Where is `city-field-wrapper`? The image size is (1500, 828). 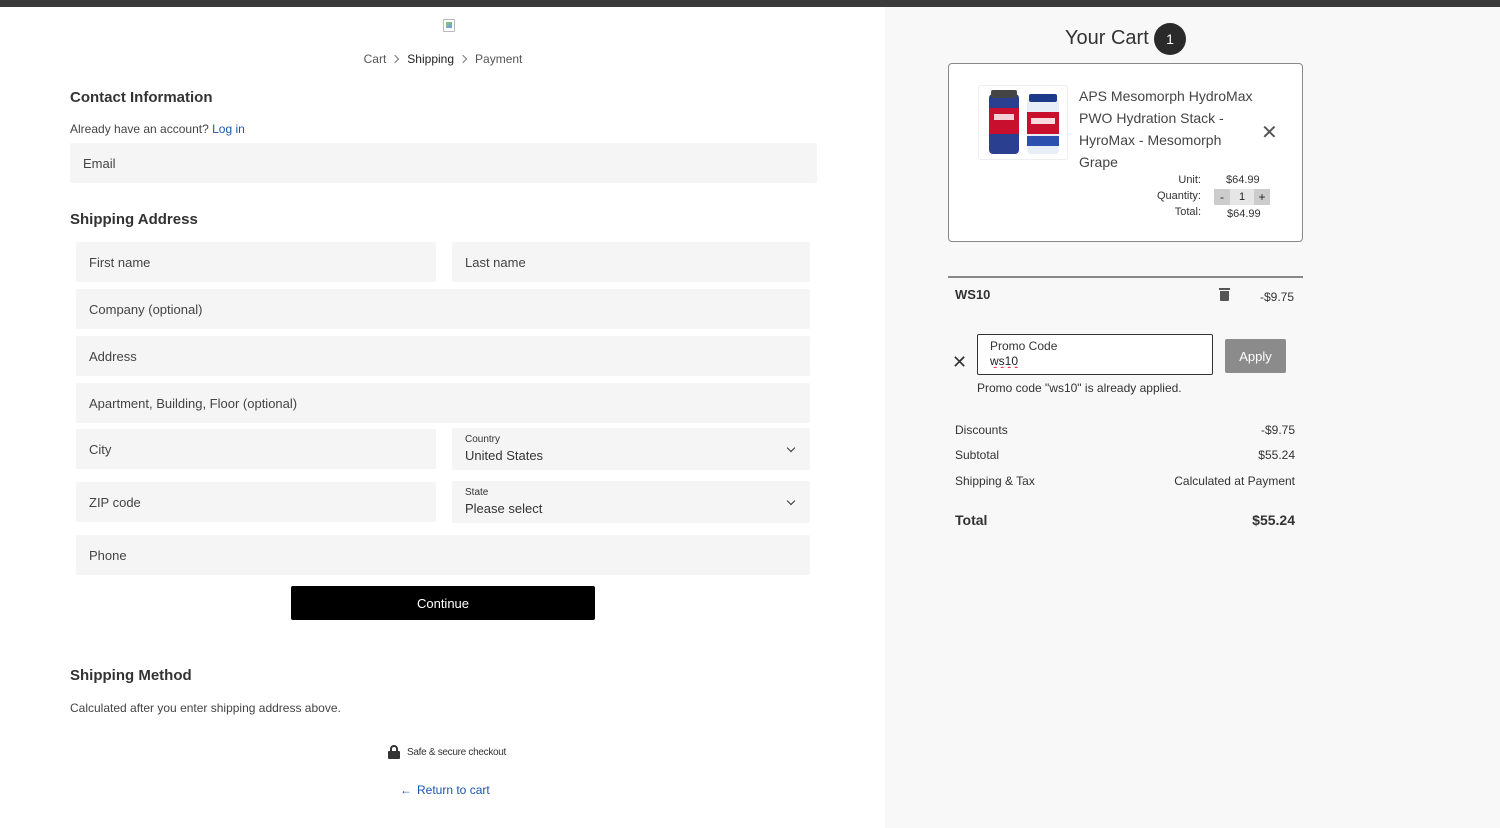 city-field-wrapper is located at coordinates (256, 449).